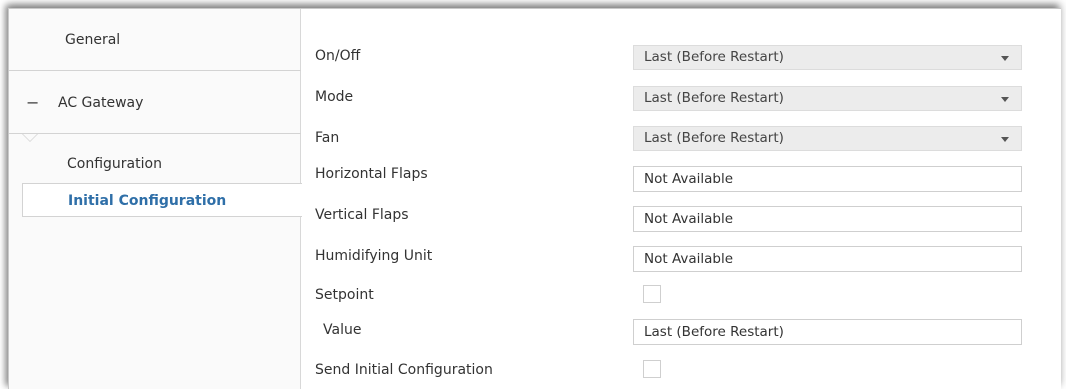 The image size is (1066, 389). Describe the element at coordinates (338, 56) in the screenshot. I see `on-off-label: On/Off` at that location.